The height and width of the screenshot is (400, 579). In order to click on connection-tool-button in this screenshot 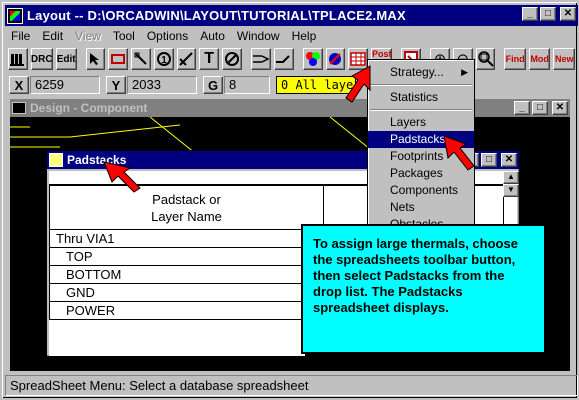, I will do `click(260, 59)`.